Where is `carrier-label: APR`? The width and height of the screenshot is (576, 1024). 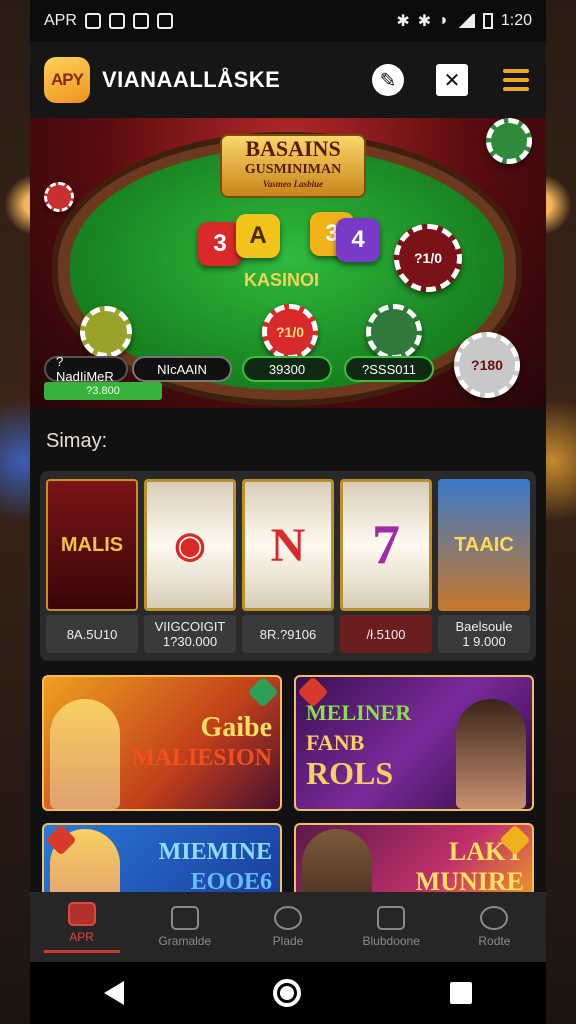
carrier-label: APR is located at coordinates (60, 20).